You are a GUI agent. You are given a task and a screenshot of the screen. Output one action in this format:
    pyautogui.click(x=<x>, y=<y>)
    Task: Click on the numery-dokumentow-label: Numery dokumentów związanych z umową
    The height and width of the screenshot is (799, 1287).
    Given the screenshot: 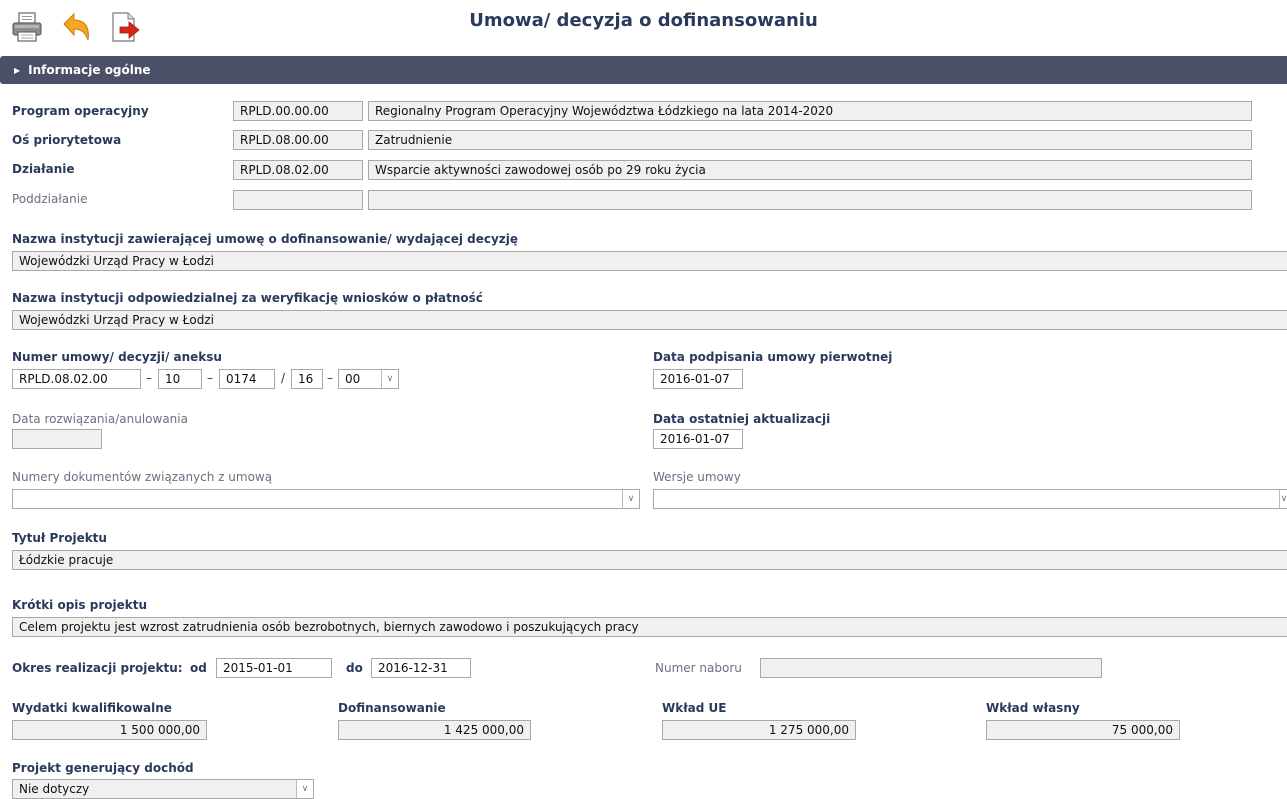 What is the action you would take?
    pyautogui.click(x=142, y=477)
    